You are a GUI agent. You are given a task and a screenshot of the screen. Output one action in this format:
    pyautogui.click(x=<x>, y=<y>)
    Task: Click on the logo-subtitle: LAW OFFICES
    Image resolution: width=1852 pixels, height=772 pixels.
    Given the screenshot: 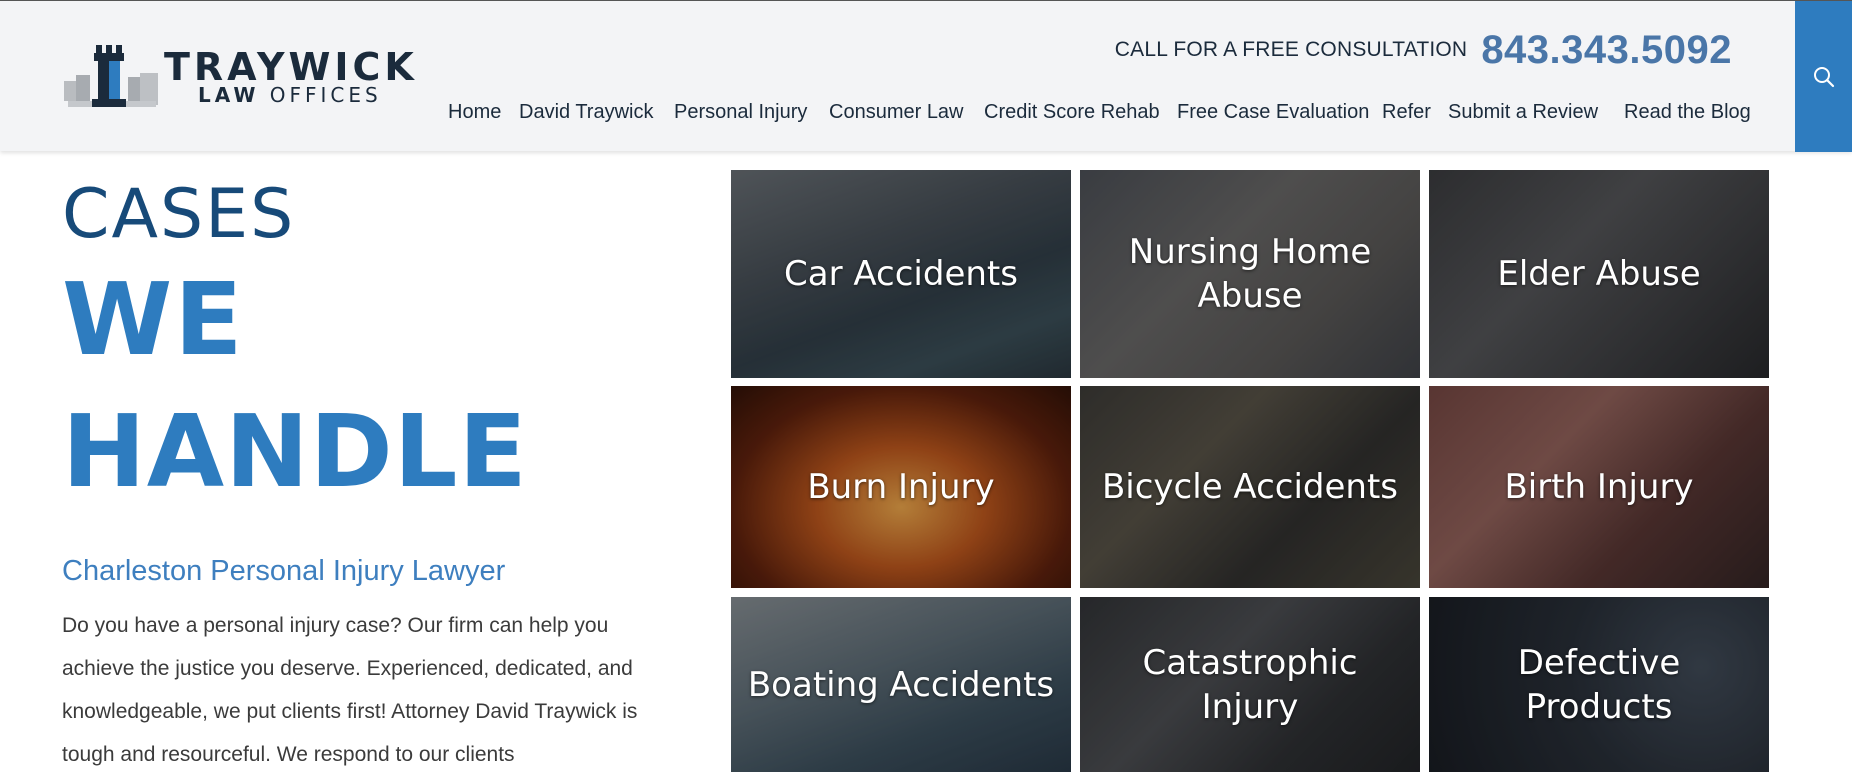 What is the action you would take?
    pyautogui.click(x=290, y=95)
    